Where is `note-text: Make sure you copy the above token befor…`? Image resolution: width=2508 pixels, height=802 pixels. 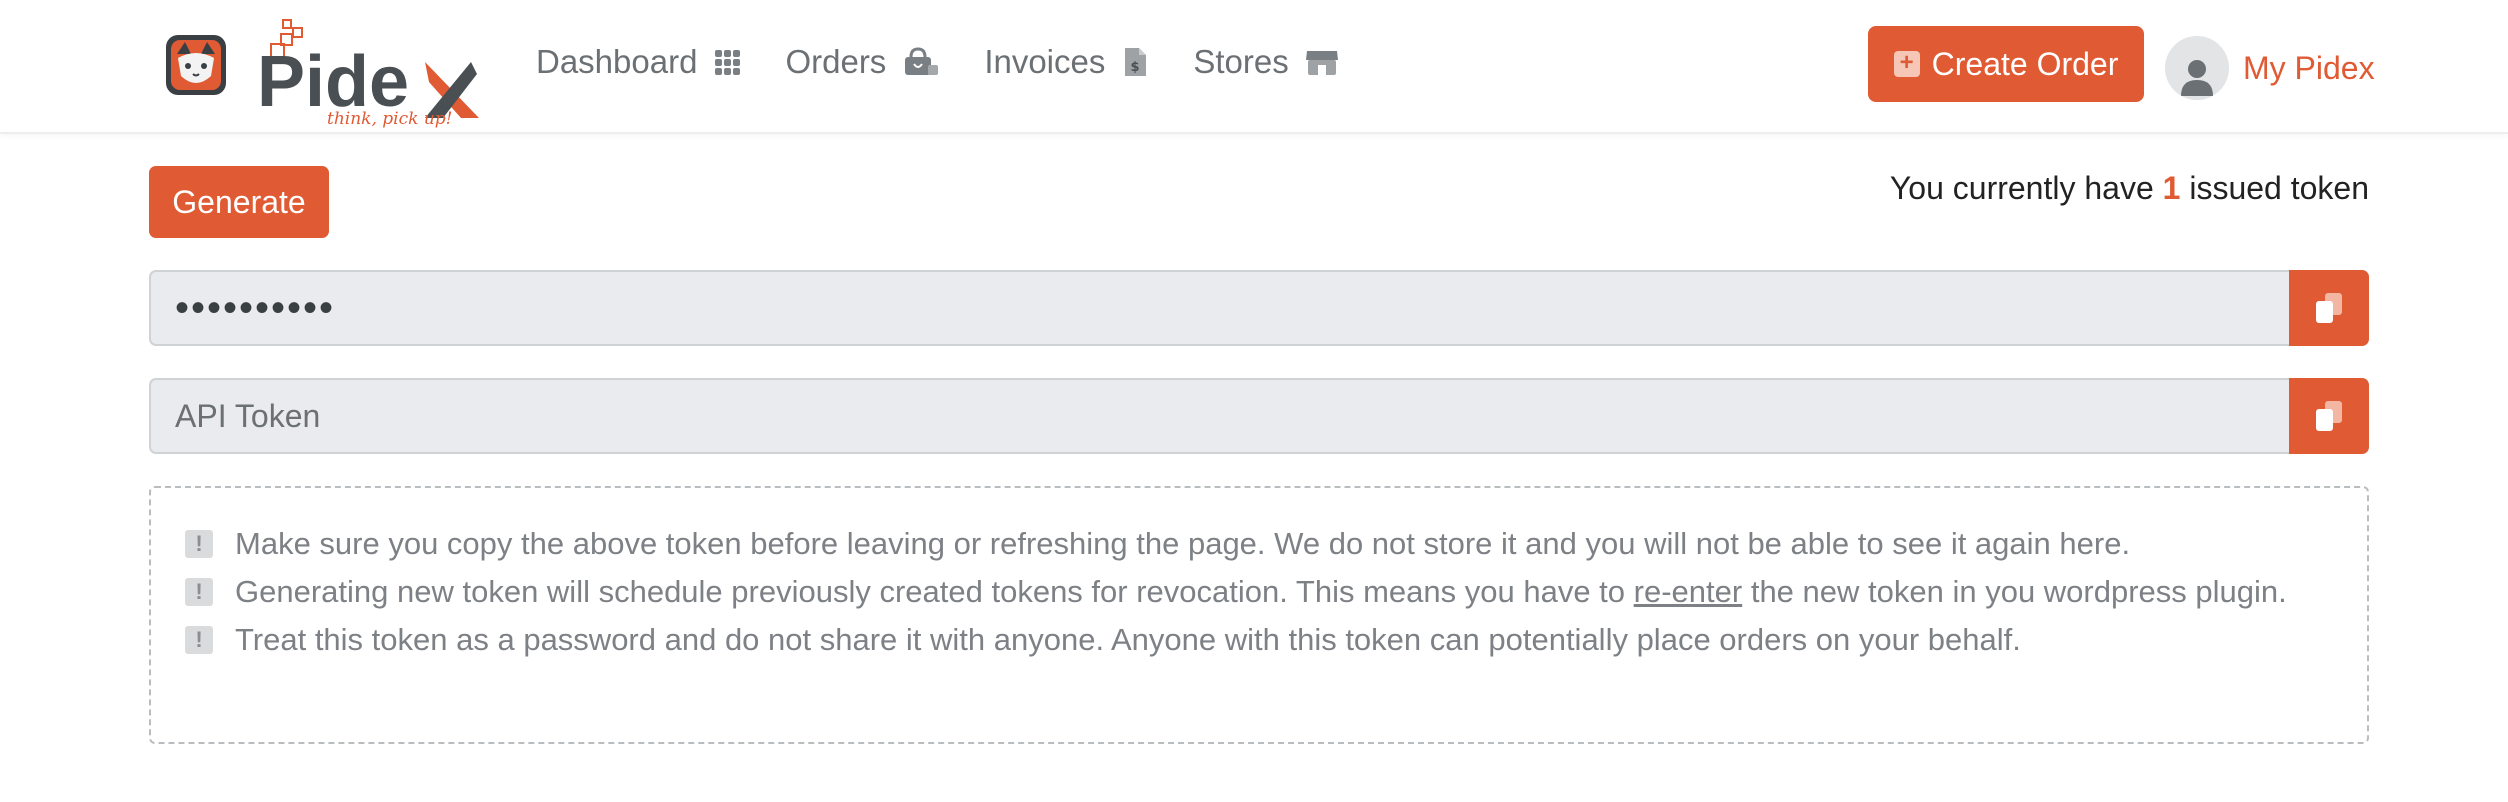
note-text: Make sure you copy the above token befor… is located at coordinates (1183, 543).